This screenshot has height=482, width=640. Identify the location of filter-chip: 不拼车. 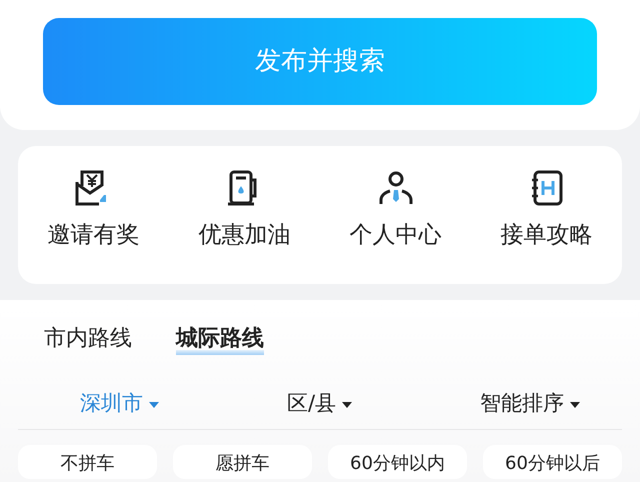
(87, 462).